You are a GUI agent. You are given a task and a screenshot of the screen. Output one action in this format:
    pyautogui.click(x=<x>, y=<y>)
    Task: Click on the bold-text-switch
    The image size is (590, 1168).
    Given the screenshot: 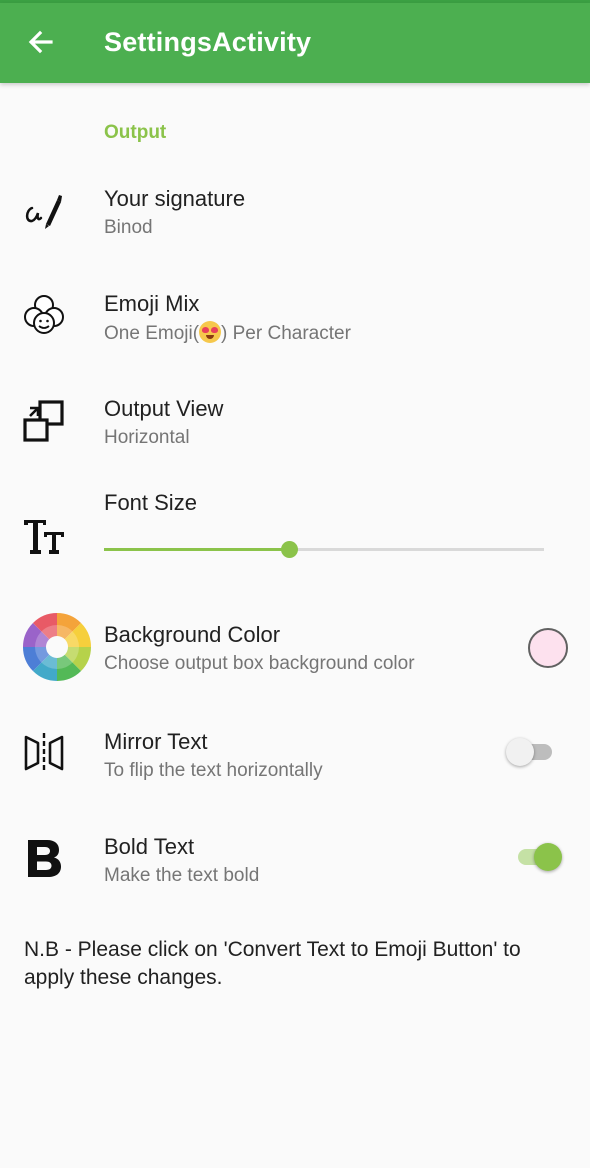 What is the action you would take?
    pyautogui.click(x=540, y=857)
    